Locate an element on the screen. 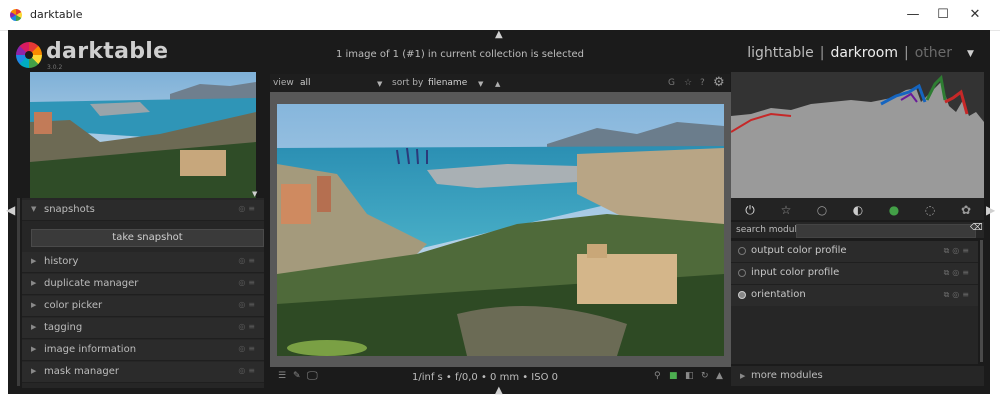 The width and height of the screenshot is (1000, 400). view-filter-label: view is located at coordinates (283, 83).